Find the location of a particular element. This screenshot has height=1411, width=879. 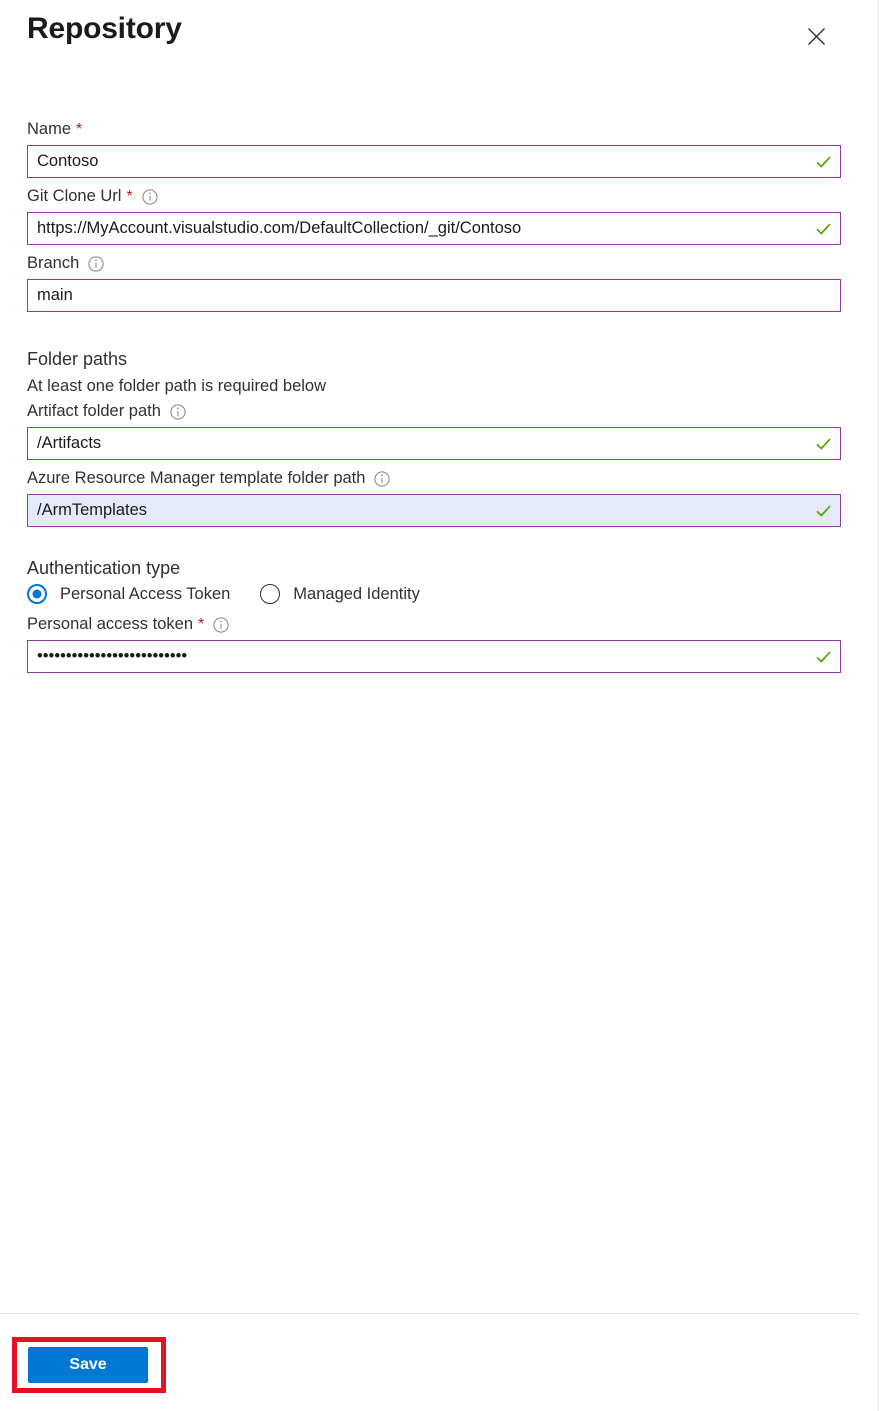

personal-access-token-label-text: Personal access token is located at coordinates (110, 624).